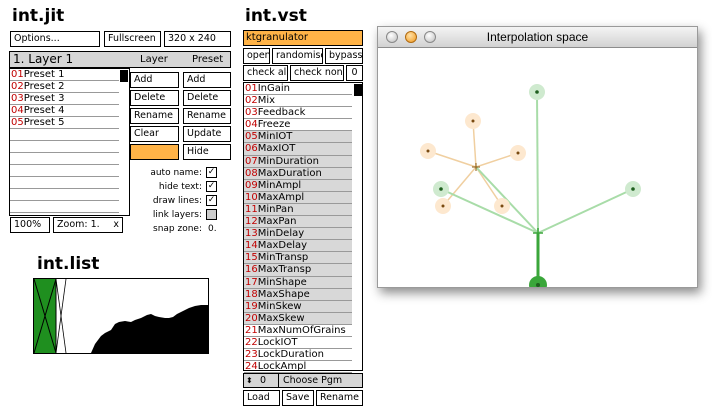 This screenshot has width=712, height=420. What do you see at coordinates (64, 111) in the screenshot?
I see `list-item: 04Preset 4` at bounding box center [64, 111].